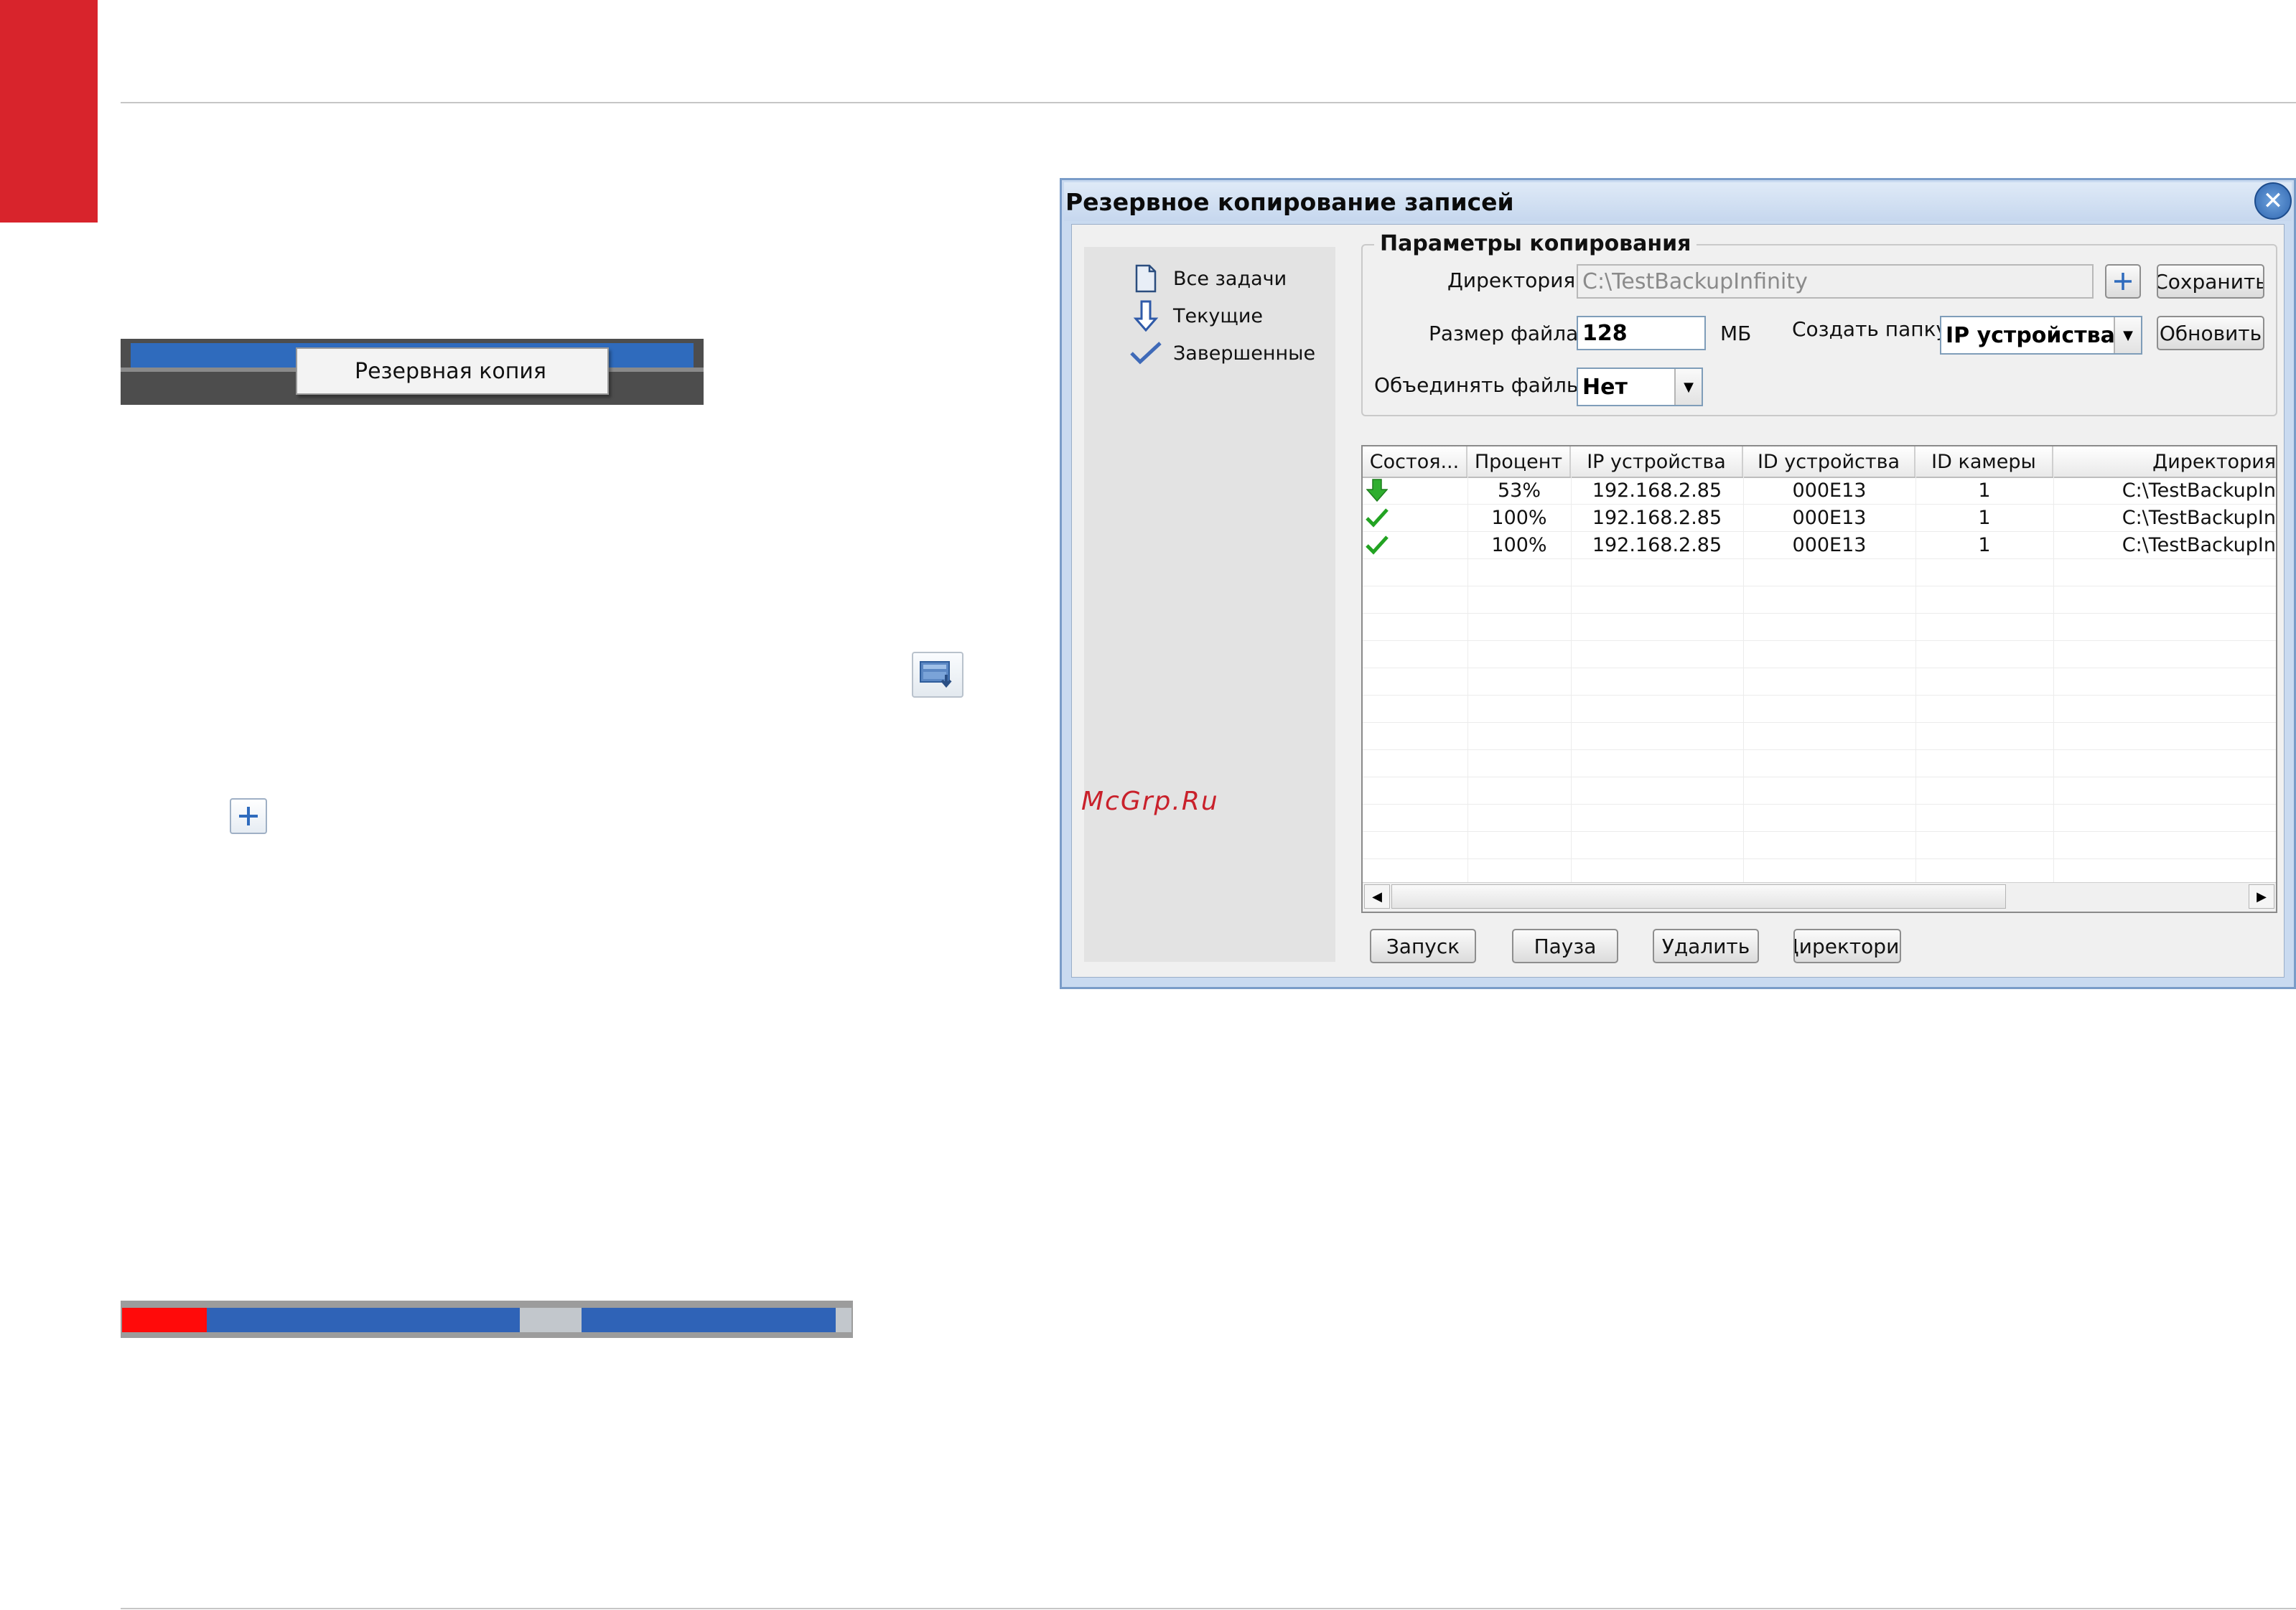  I want to click on add-directory-button, so click(2123, 282).